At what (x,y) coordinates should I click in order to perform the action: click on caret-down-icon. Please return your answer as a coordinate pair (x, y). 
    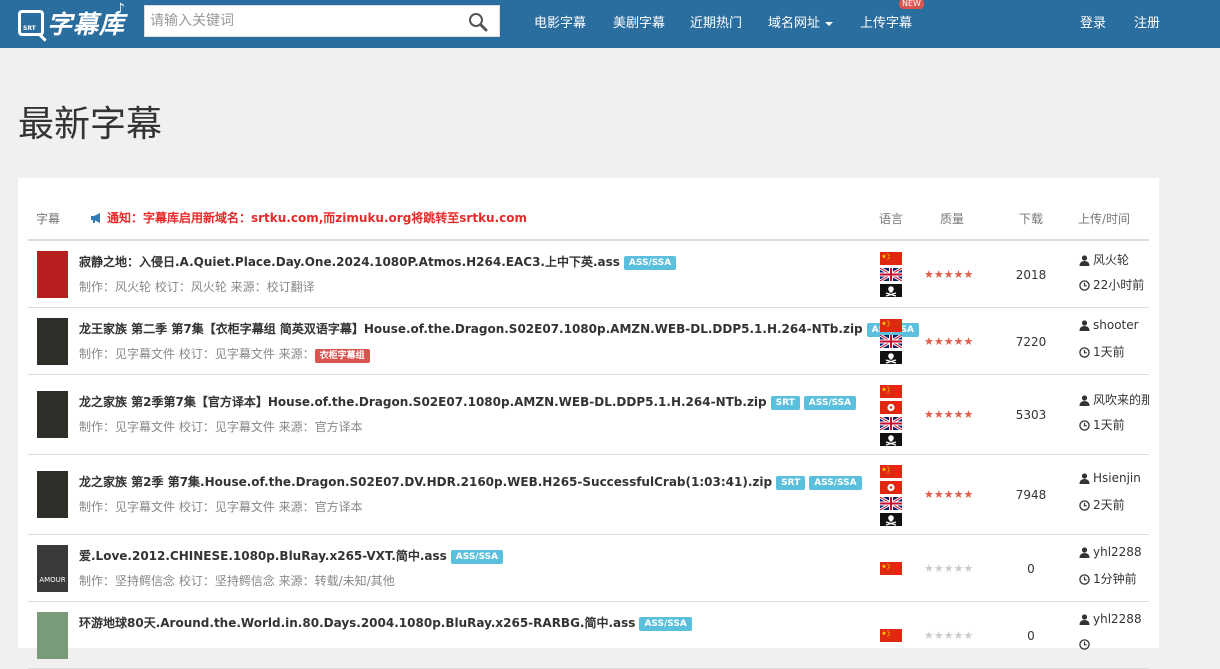
    Looking at the image, I should click on (829, 23).